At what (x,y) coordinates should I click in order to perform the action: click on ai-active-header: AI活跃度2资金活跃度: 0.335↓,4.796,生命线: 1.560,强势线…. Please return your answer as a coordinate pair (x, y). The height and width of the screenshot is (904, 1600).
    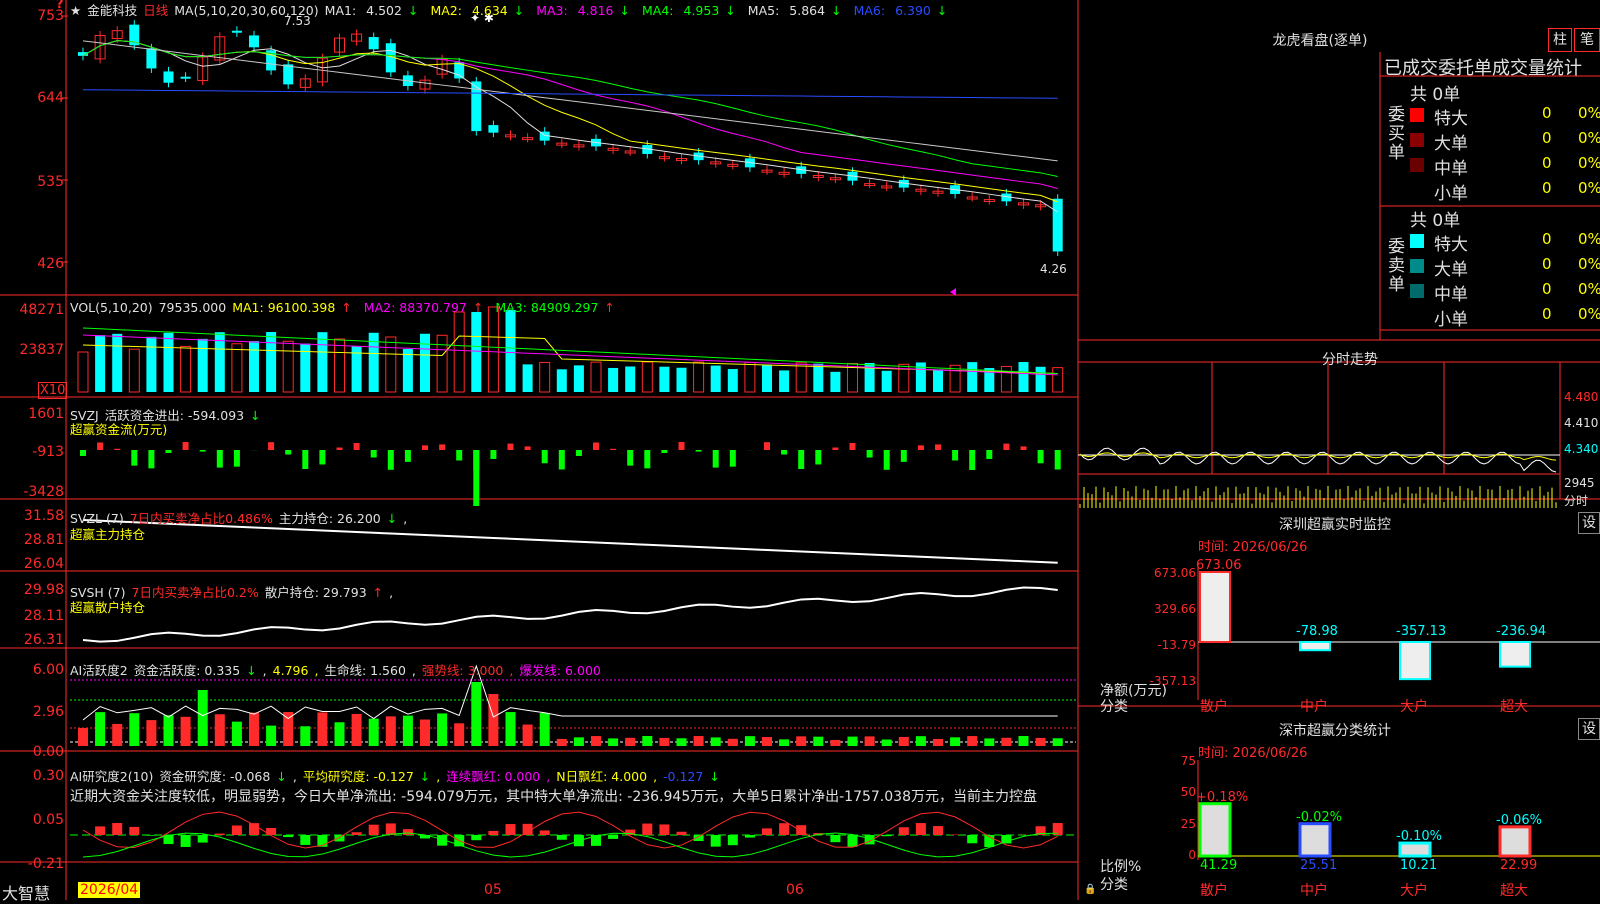
    Looking at the image, I should click on (341, 669).